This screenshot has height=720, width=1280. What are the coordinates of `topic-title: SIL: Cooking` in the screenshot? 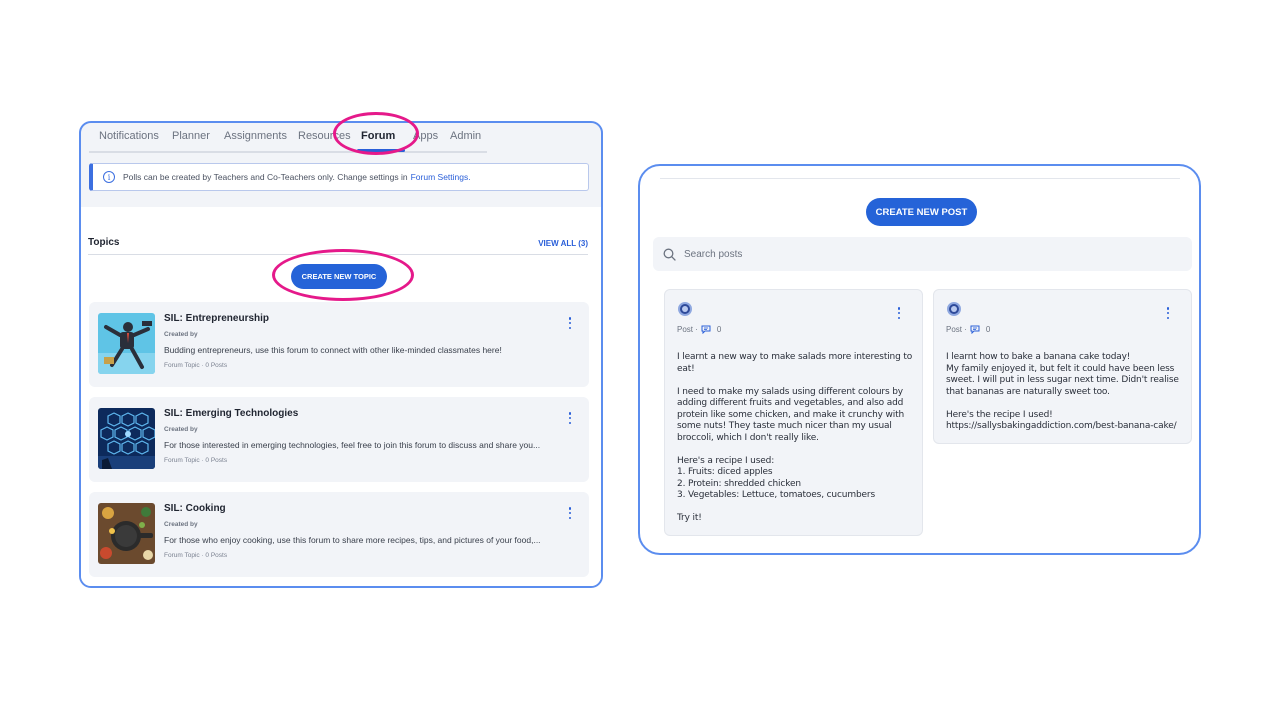 It's located at (195, 508).